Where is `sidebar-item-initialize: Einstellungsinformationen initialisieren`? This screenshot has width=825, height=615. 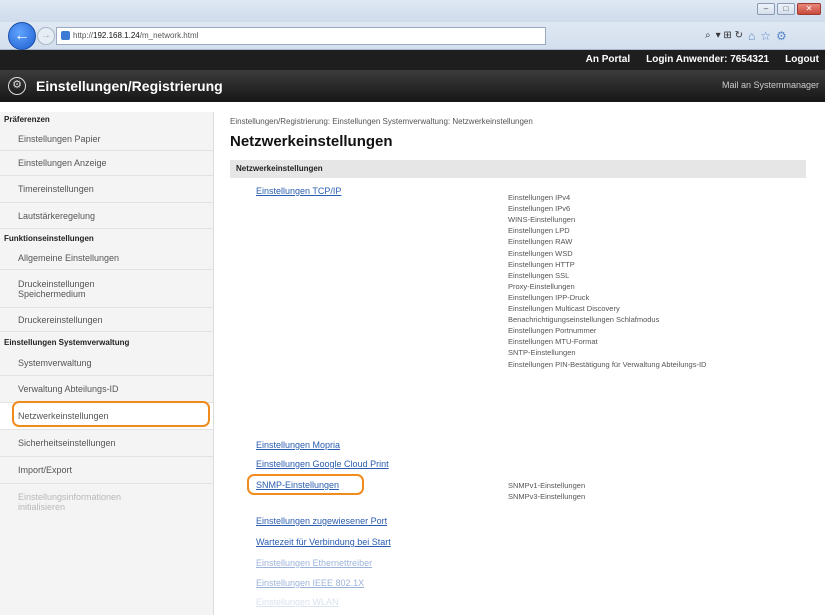
sidebar-item-initialize: Einstellungsinformationen initialisieren is located at coordinates (106, 502).